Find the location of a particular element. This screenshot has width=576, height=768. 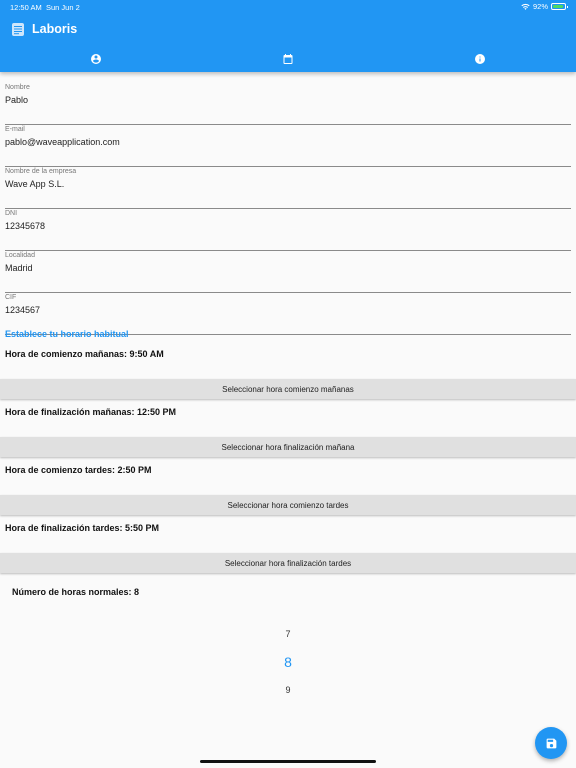

home-indicator is located at coordinates (288, 761).